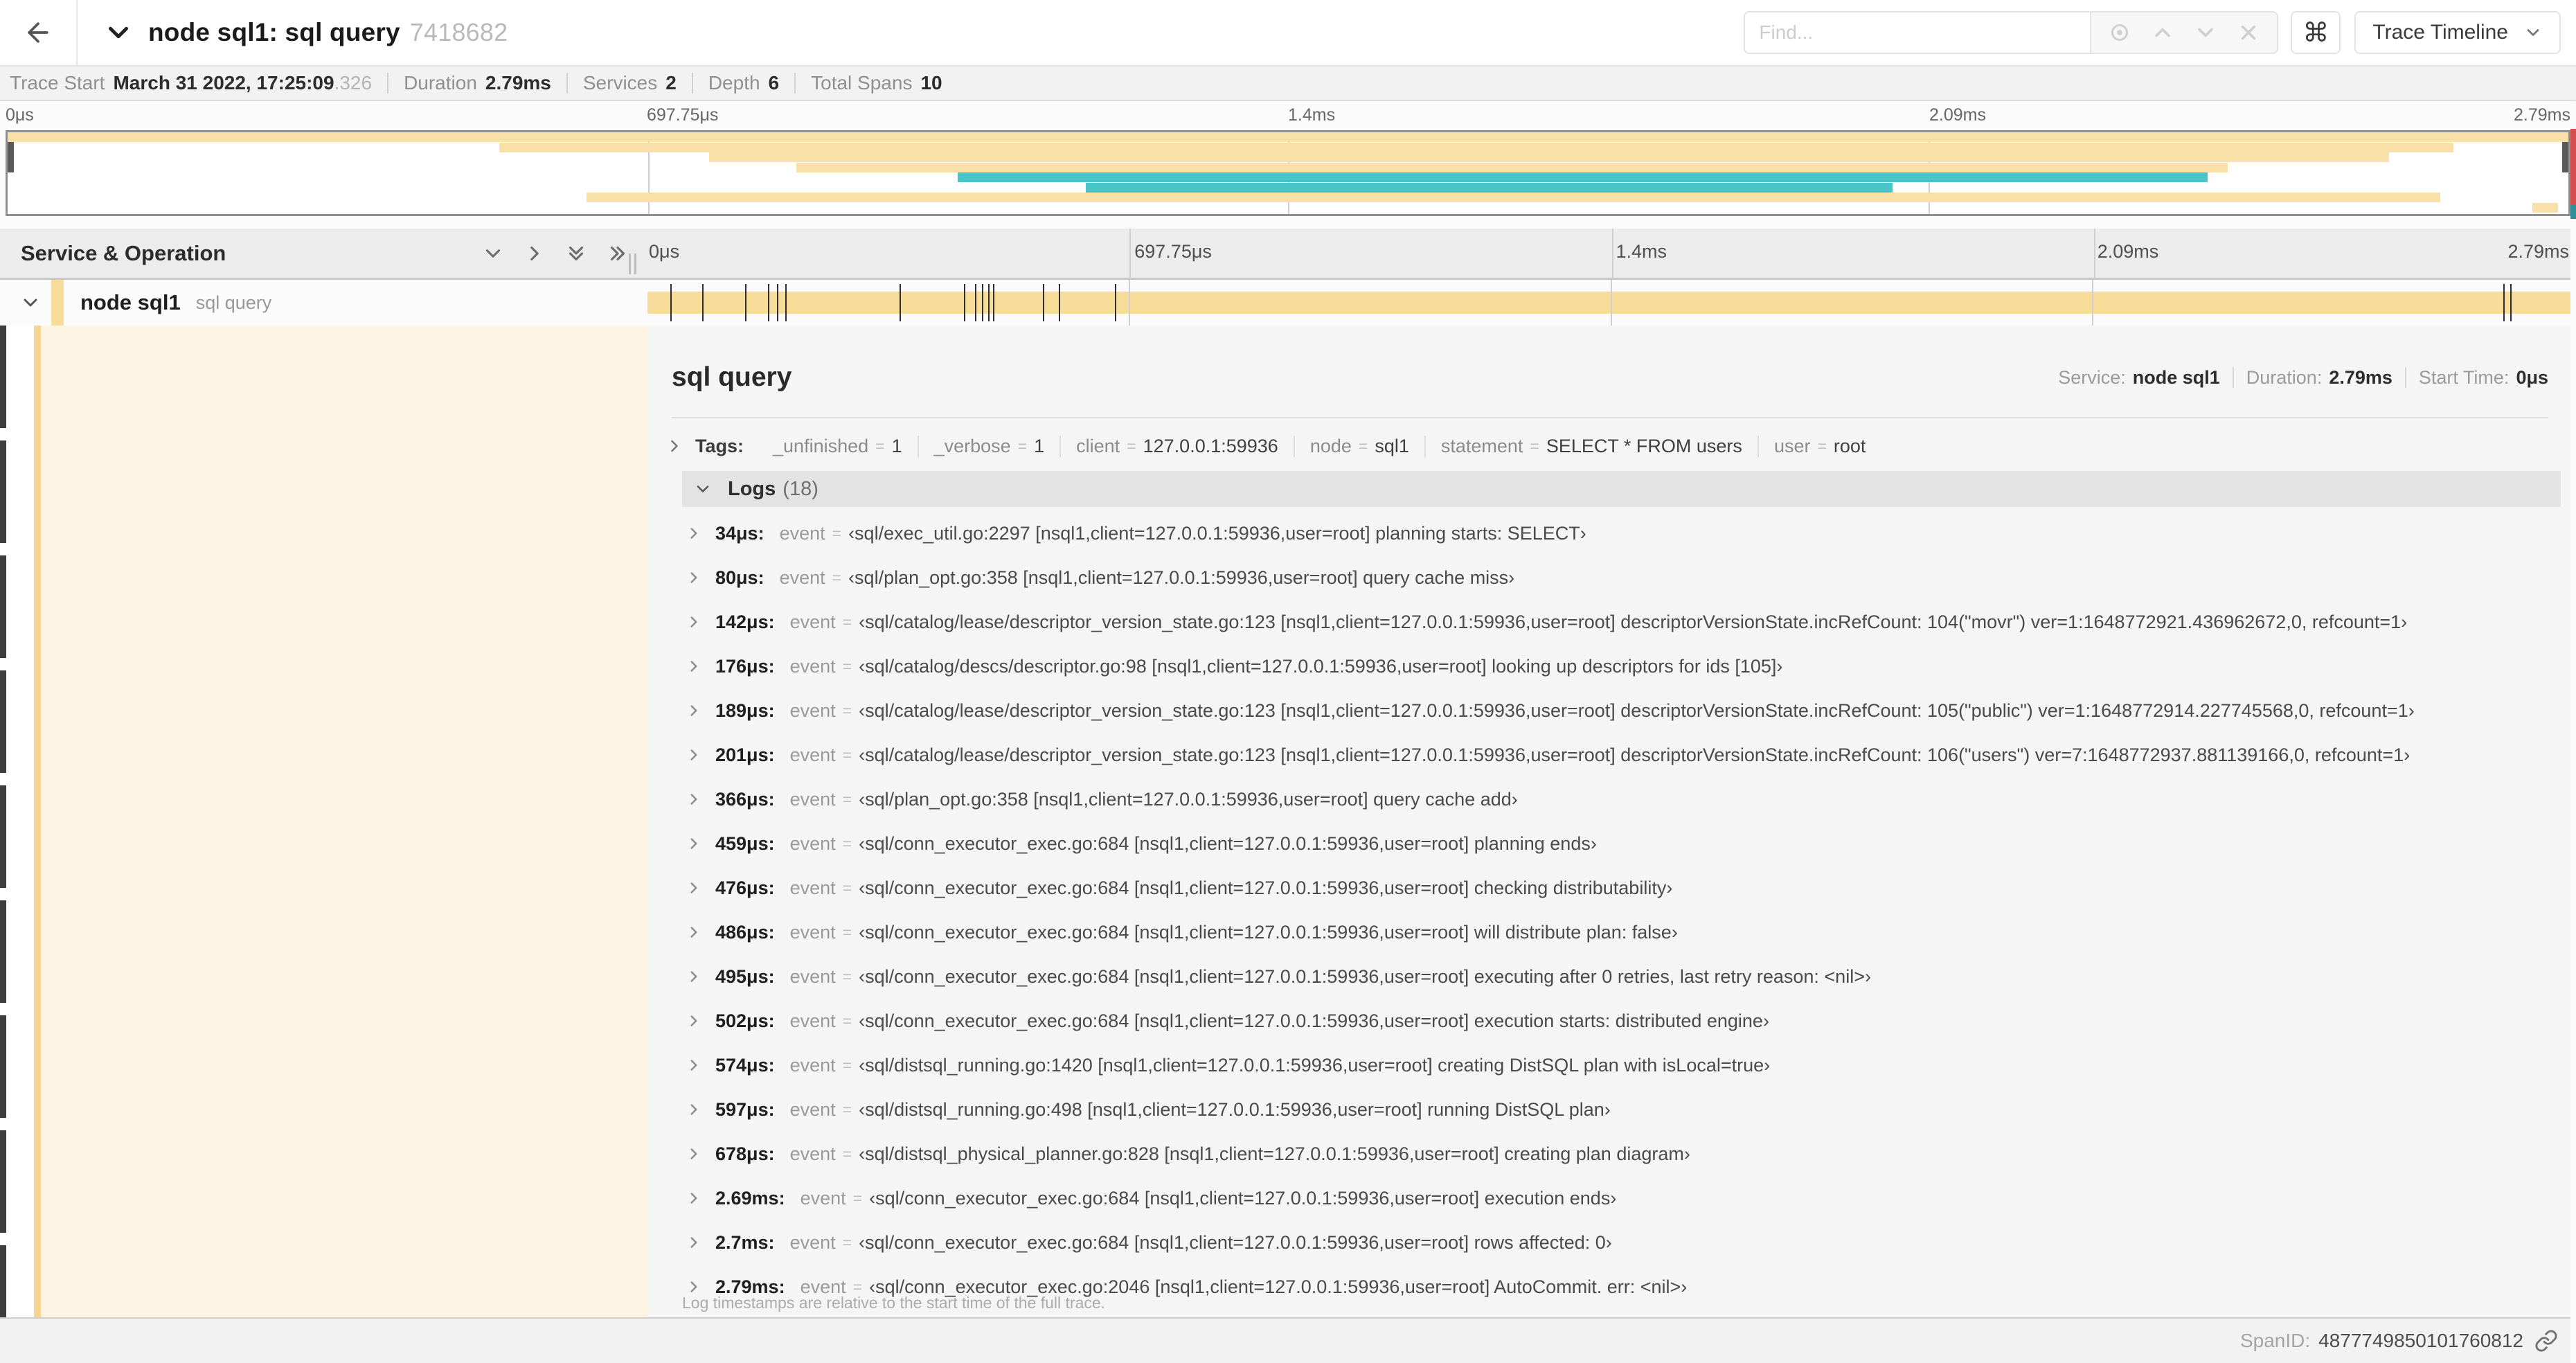 The height and width of the screenshot is (1363, 2576). I want to click on minimap-tick-labels: 0μs 697.75μs 1.4ms 2.09ms 2.79ms, so click(1288, 117).